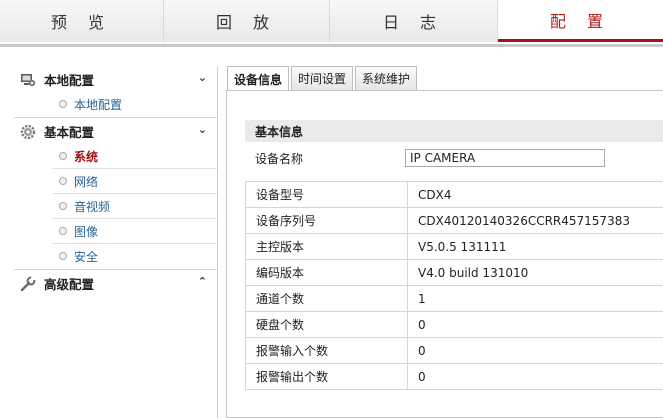 This screenshot has height=418, width=663. What do you see at coordinates (108, 283) in the screenshot?
I see `sidebar-group-advanced-config: 高级配置 ⌃` at bounding box center [108, 283].